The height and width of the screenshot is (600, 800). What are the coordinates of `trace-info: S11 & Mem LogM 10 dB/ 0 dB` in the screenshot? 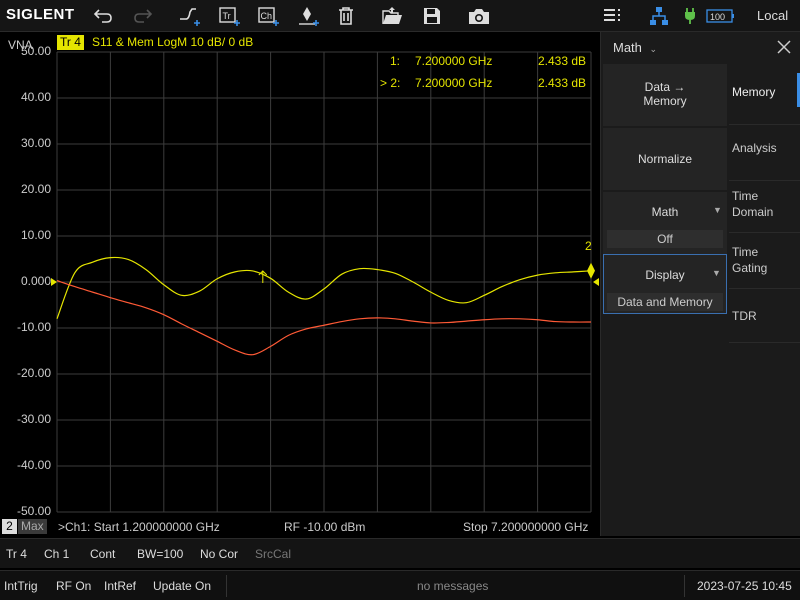 It's located at (172, 42).